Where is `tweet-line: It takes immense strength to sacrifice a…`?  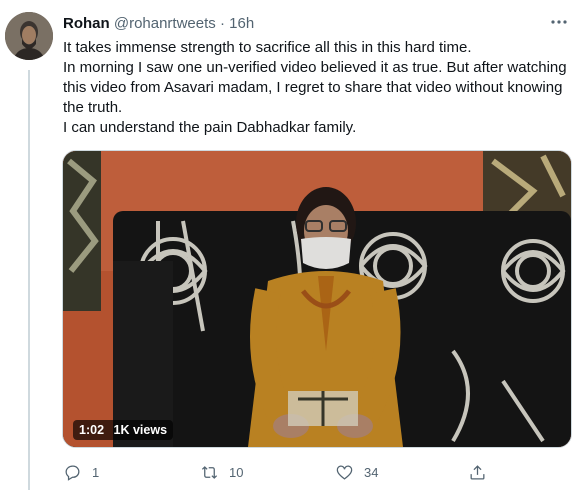
tweet-line: It takes immense strength to sacrifice a… is located at coordinates (267, 47).